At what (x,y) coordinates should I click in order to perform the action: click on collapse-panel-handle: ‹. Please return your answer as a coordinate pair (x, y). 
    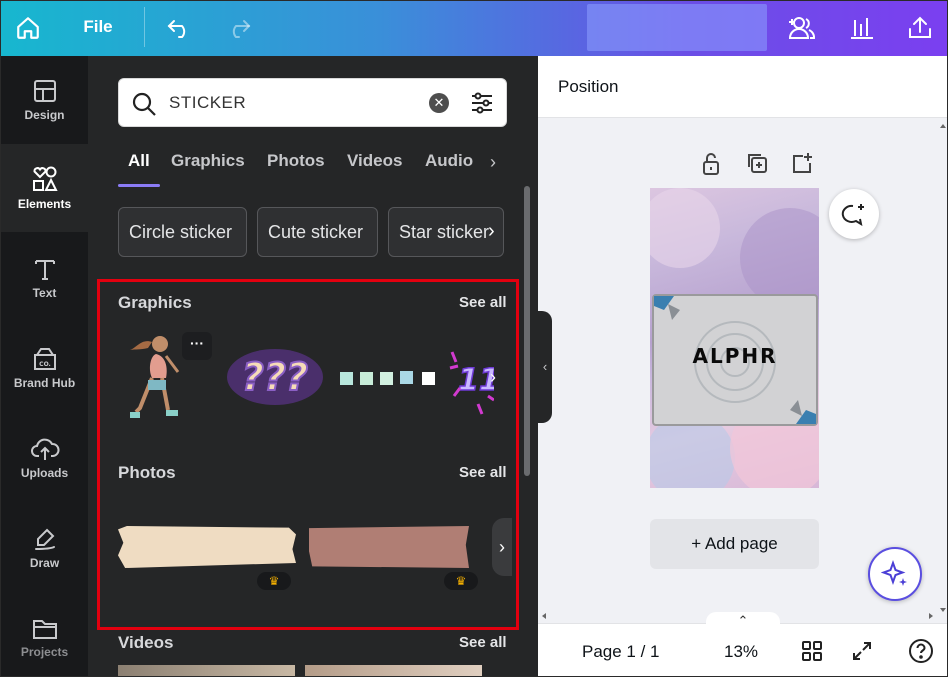
    Looking at the image, I should click on (545, 367).